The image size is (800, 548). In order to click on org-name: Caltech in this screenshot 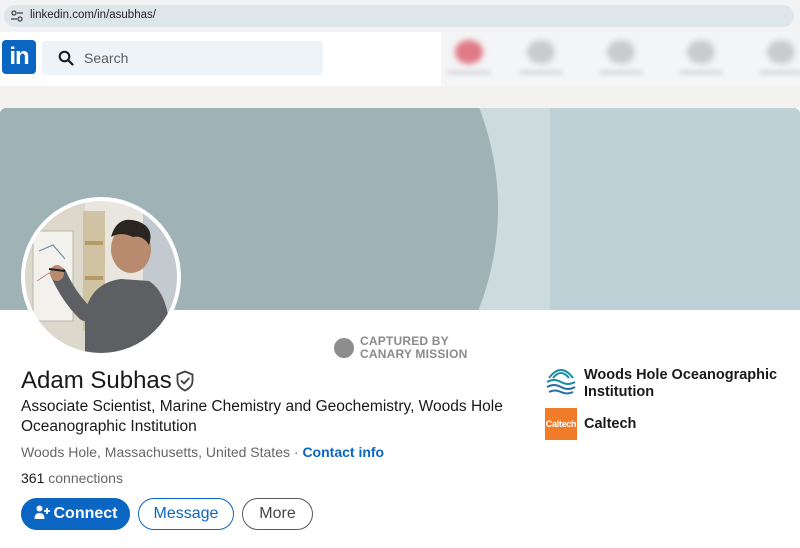, I will do `click(610, 424)`.